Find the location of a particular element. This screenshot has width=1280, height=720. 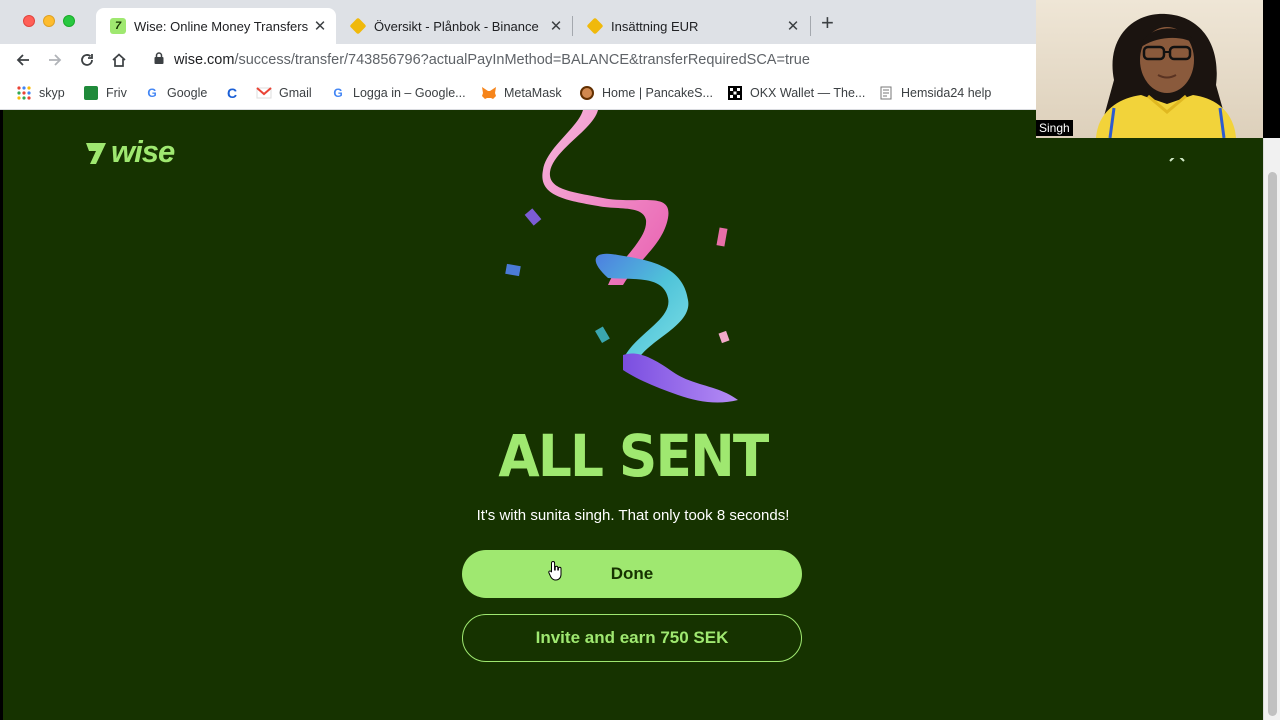

wise-logo-text: wise is located at coordinates (143, 151).